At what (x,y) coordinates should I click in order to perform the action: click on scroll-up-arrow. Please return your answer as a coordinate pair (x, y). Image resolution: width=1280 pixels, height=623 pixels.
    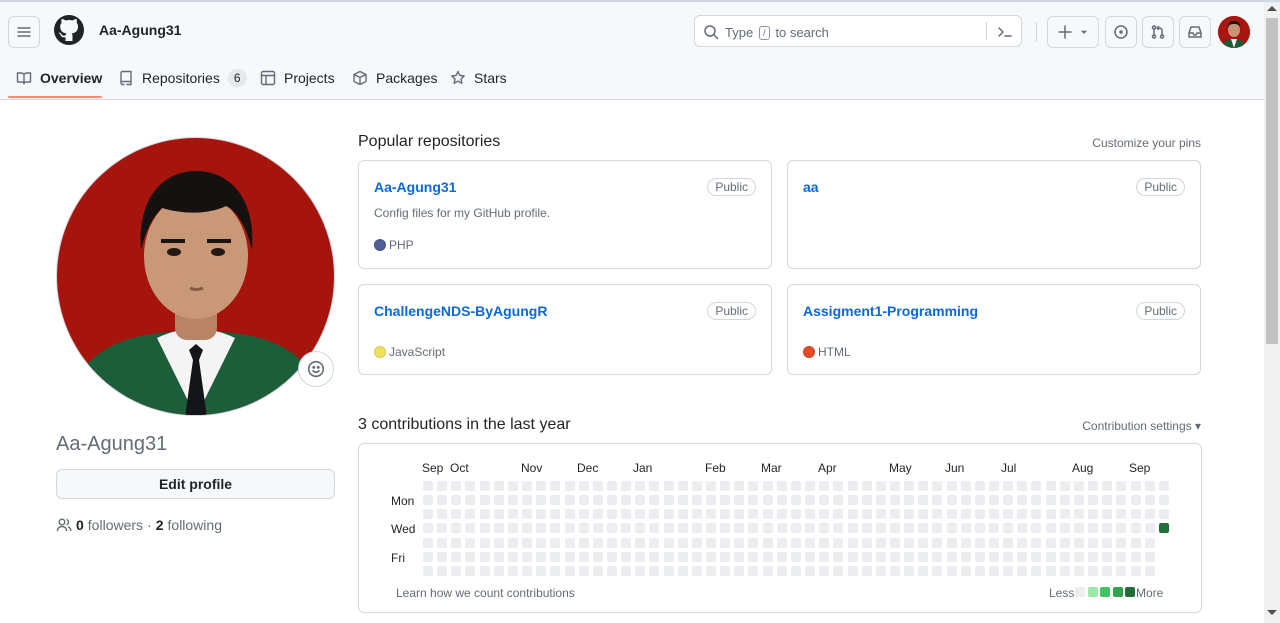
    Looking at the image, I should click on (1272, 8).